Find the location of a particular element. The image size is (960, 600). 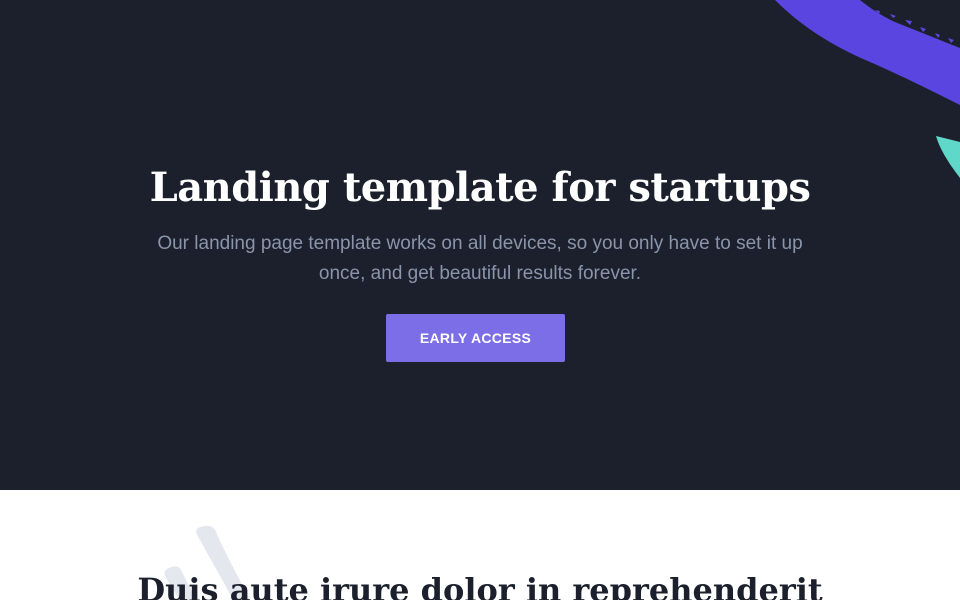

hero-title: Landing template for startups is located at coordinates (480, 187).